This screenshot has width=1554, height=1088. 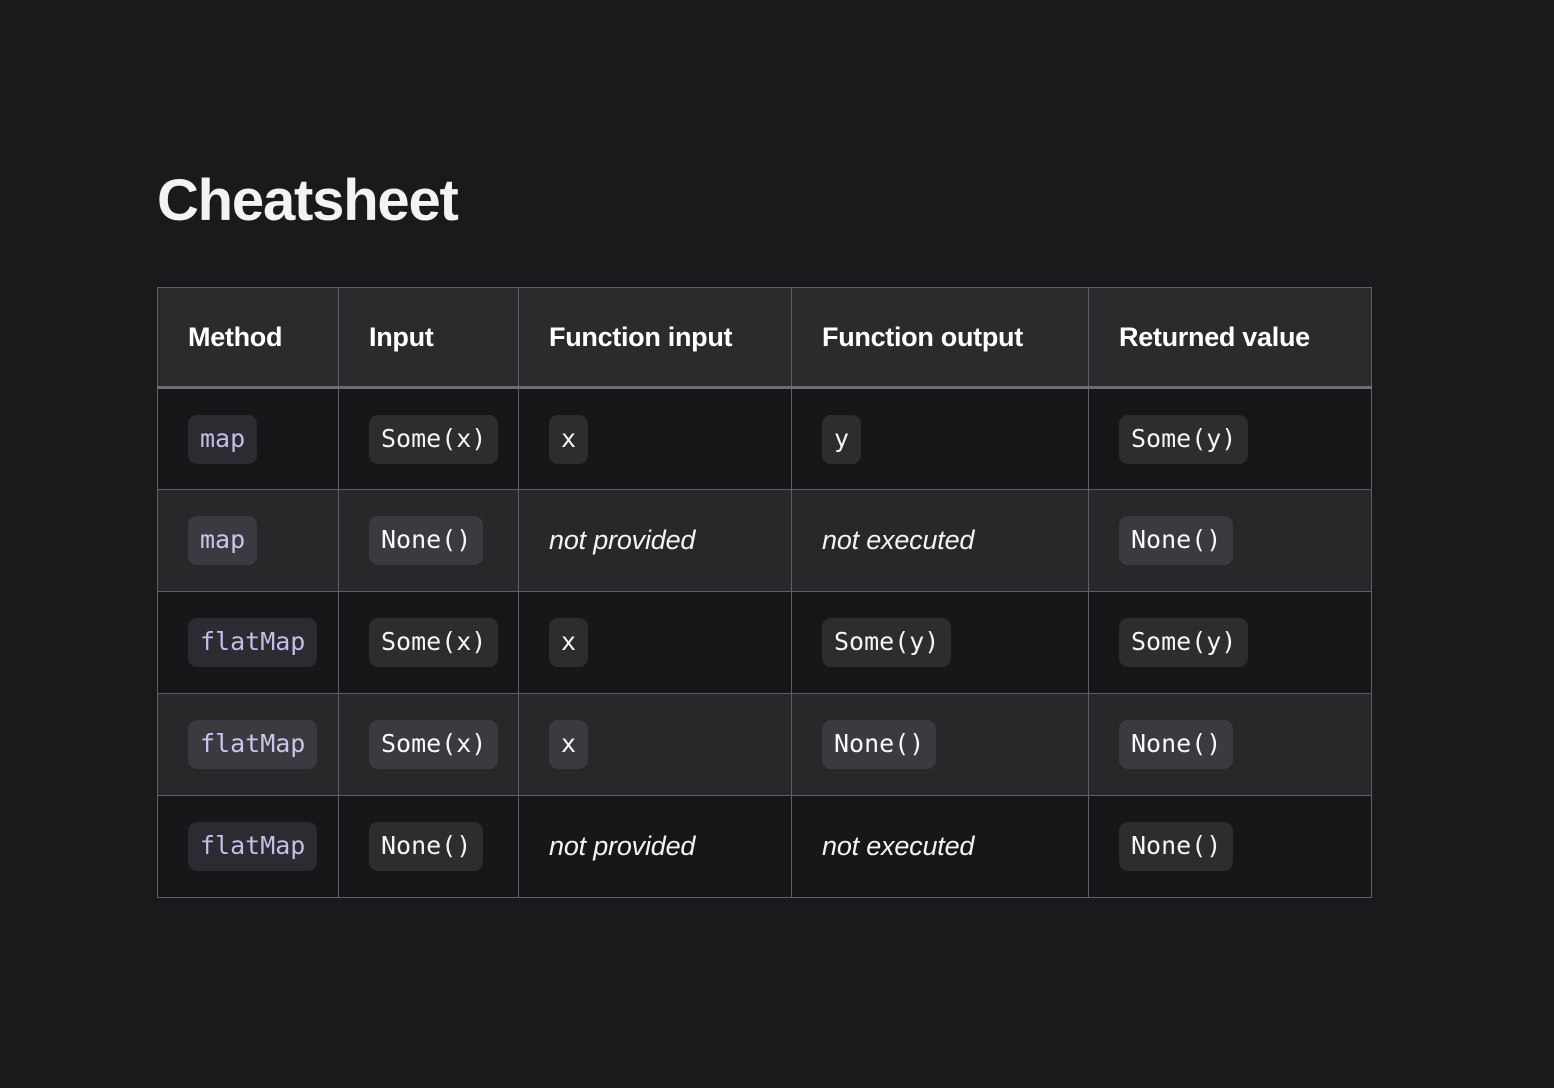 I want to click on table-row: map Some(x) x y Some(y), so click(x=764, y=438).